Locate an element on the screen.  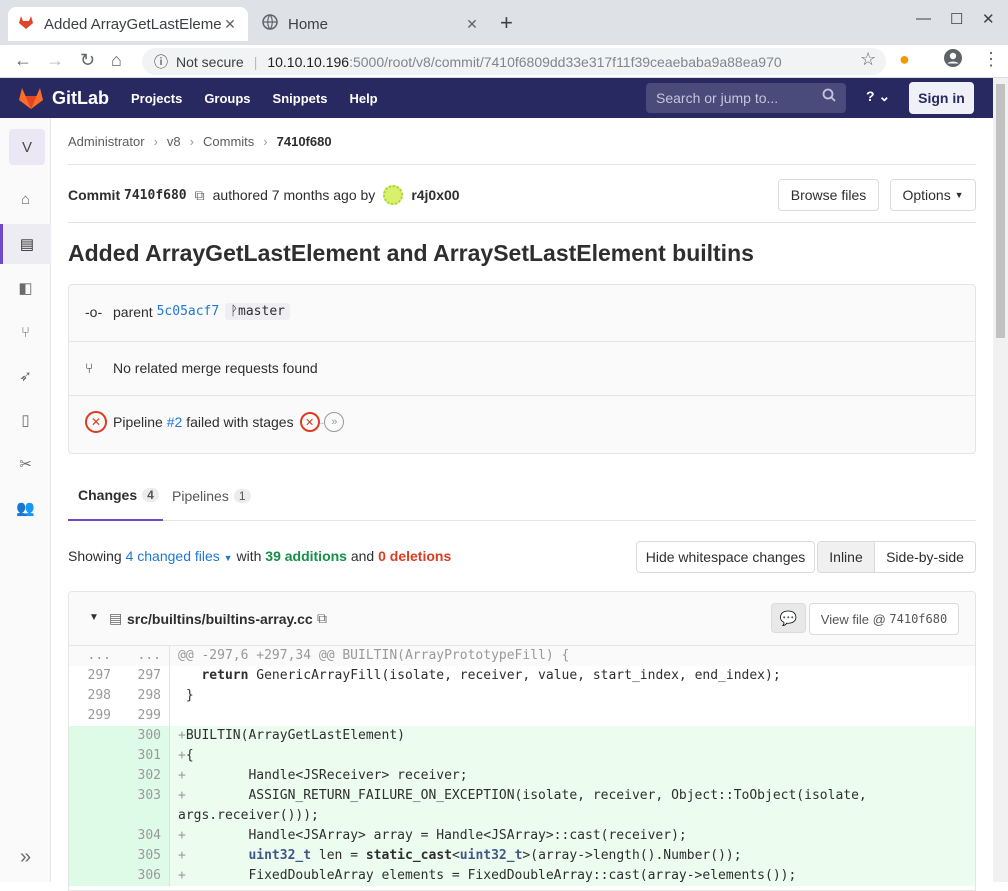
browser-tab-home: Home ✕ is located at coordinates (371, 24).